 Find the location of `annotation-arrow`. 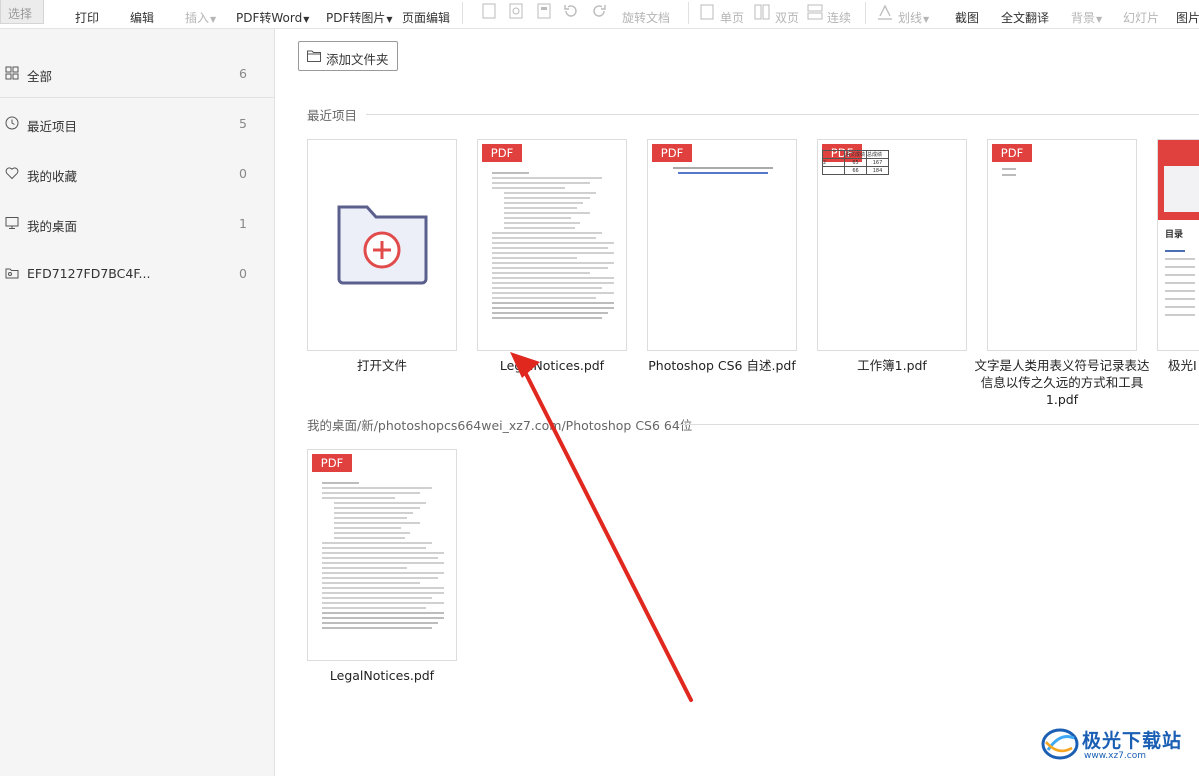

annotation-arrow is located at coordinates (601, 527).